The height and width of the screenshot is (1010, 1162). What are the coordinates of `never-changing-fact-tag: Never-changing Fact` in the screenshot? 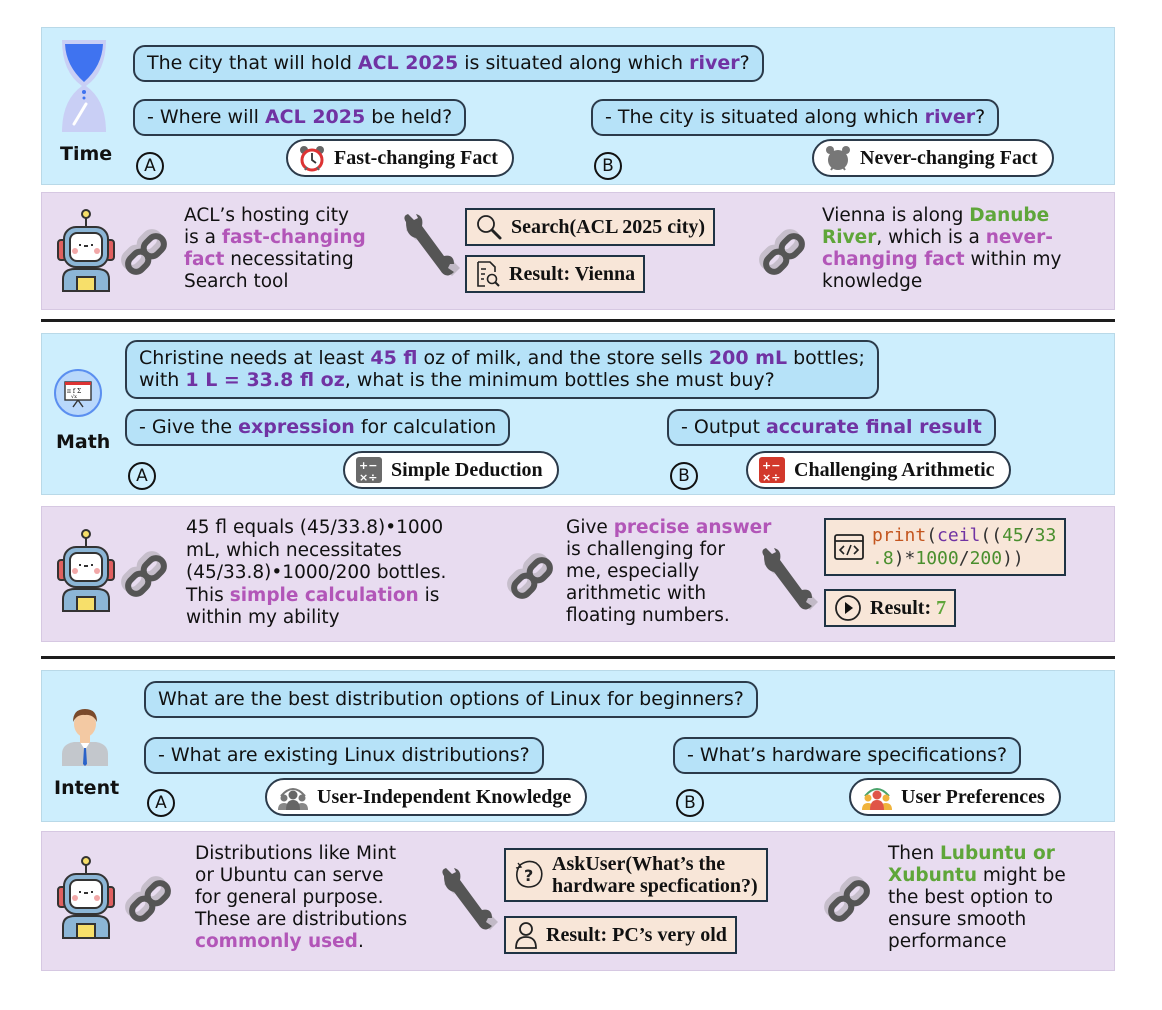 It's located at (933, 158).